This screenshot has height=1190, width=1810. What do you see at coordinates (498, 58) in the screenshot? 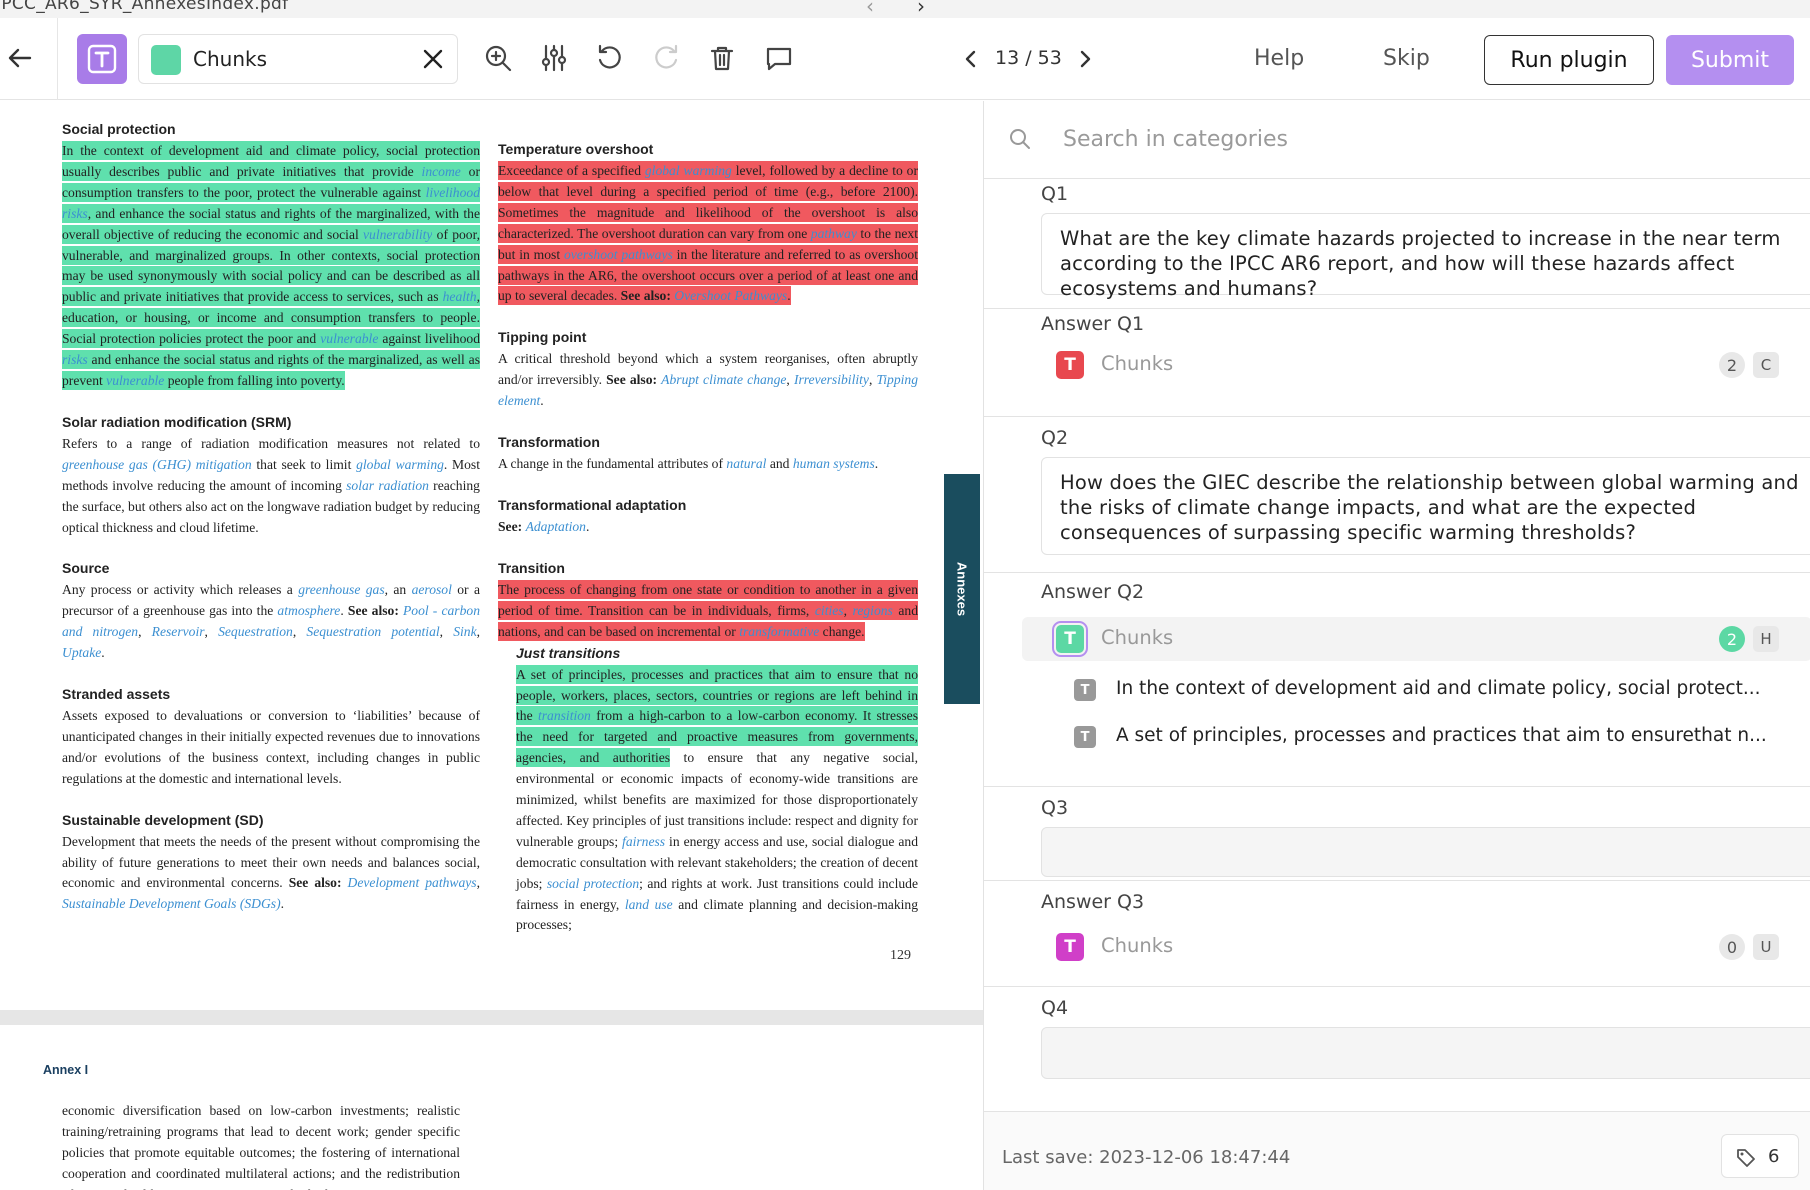
I see `zoom-in-icon` at bounding box center [498, 58].